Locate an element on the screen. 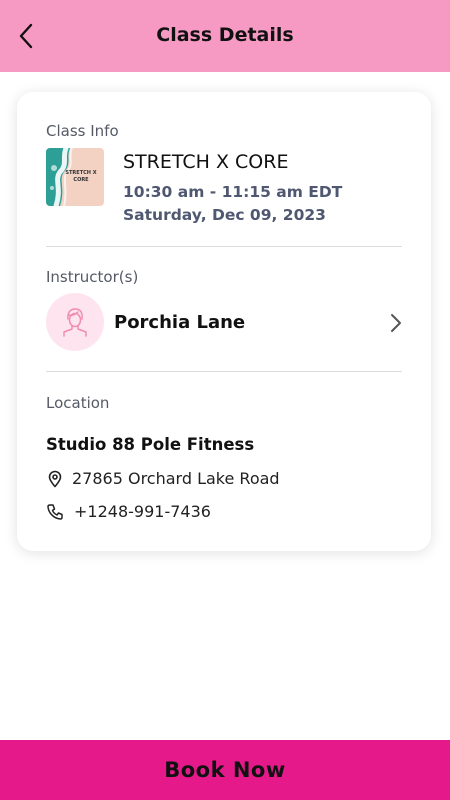 The width and height of the screenshot is (450, 800). class-thumbnail: STRETCH X CORE is located at coordinates (75, 177).